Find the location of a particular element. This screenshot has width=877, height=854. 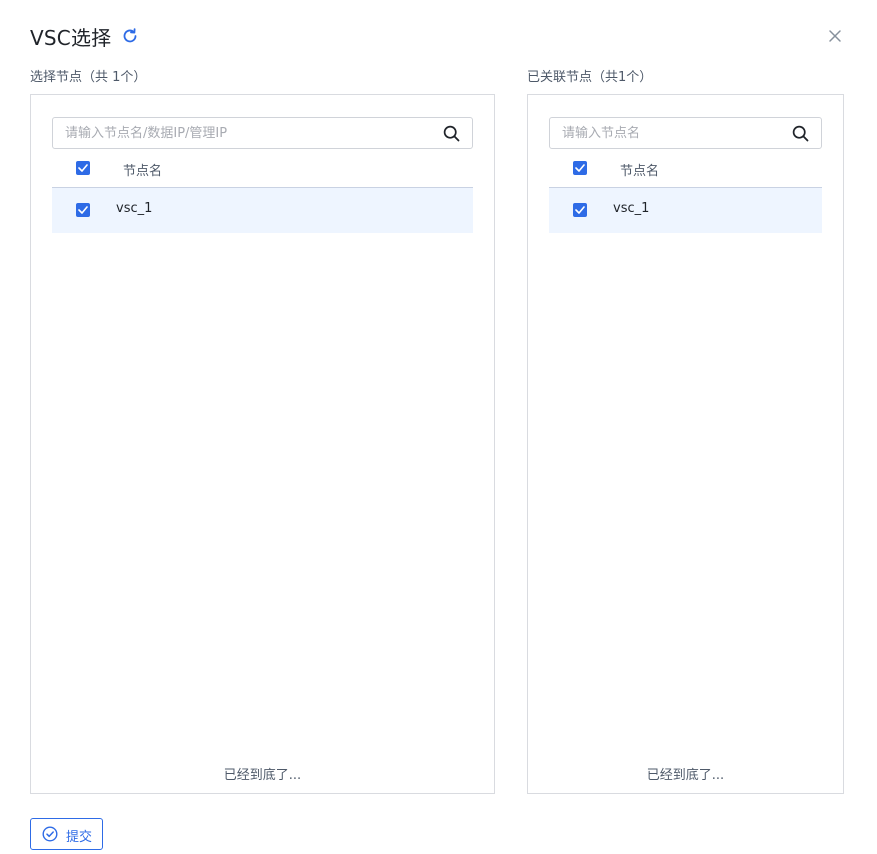

left-search-box is located at coordinates (262, 133).